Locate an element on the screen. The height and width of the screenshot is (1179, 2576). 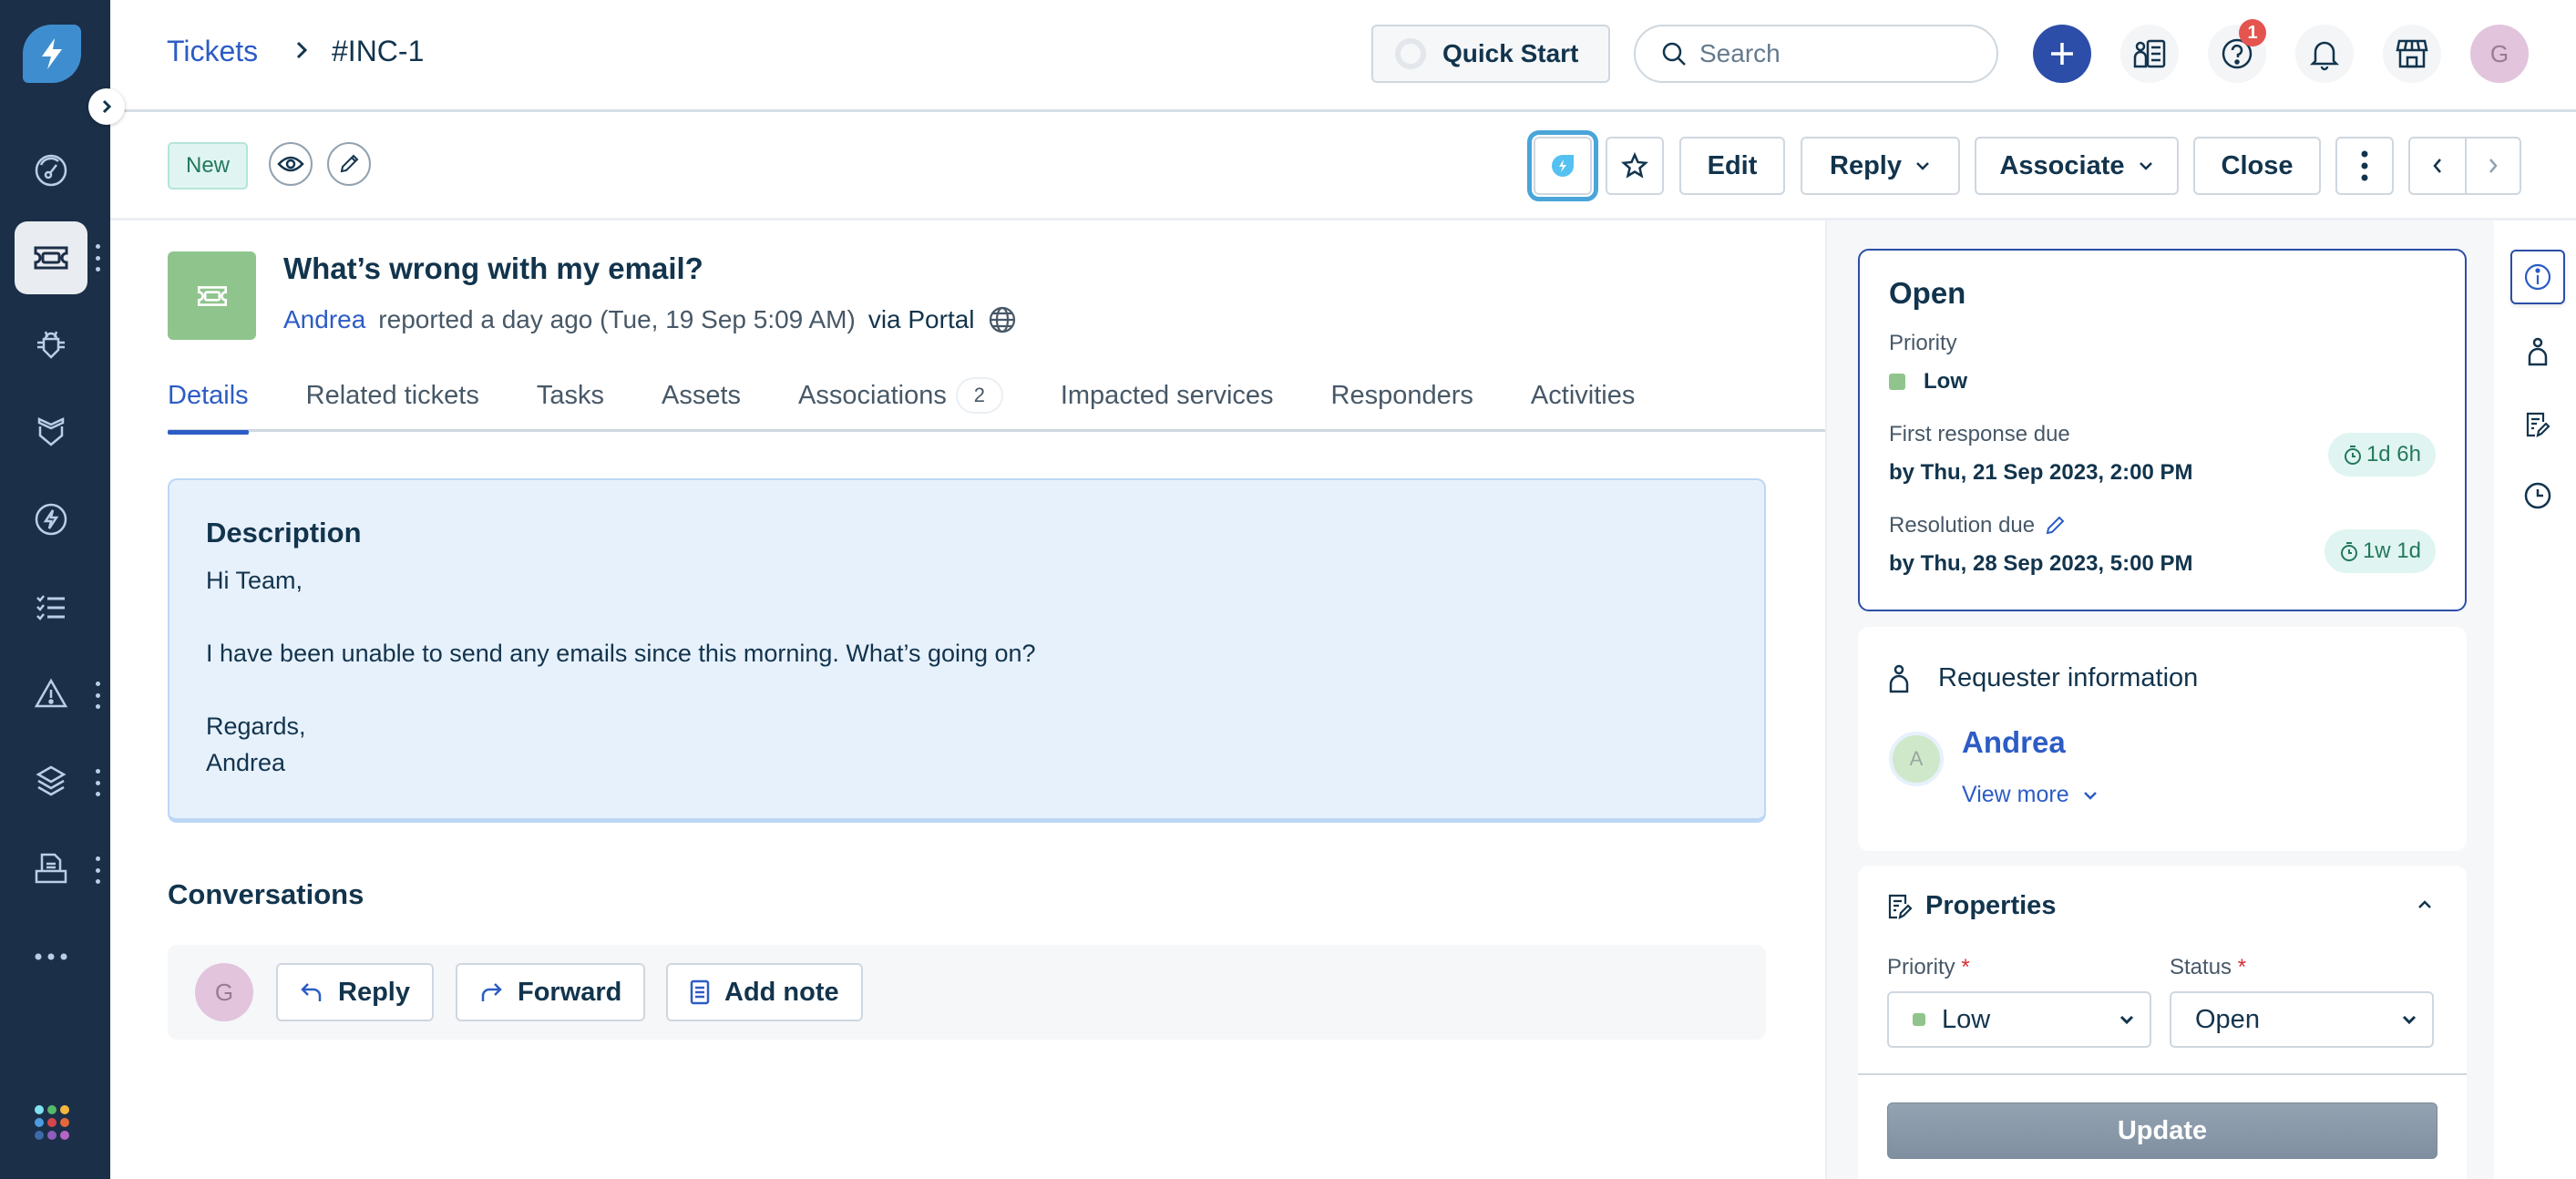
properties-header: Properties is located at coordinates (1972, 906).